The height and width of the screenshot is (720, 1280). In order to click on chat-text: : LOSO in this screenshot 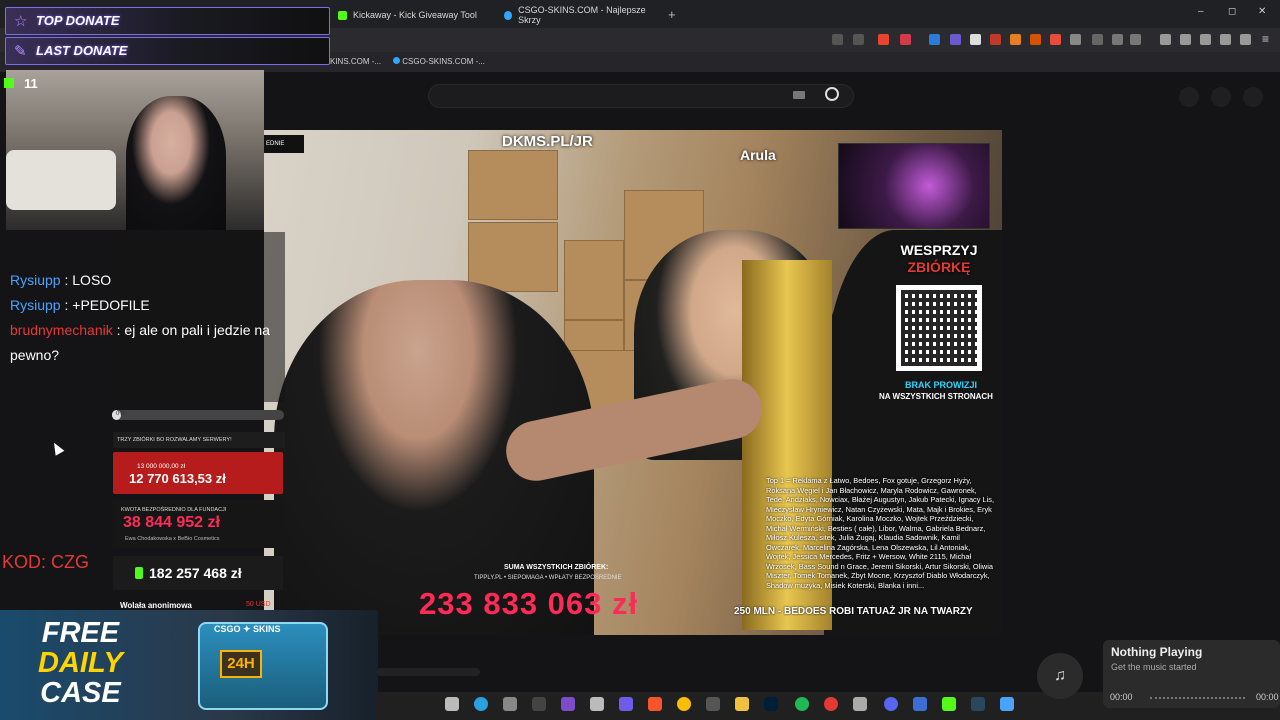, I will do `click(88, 280)`.